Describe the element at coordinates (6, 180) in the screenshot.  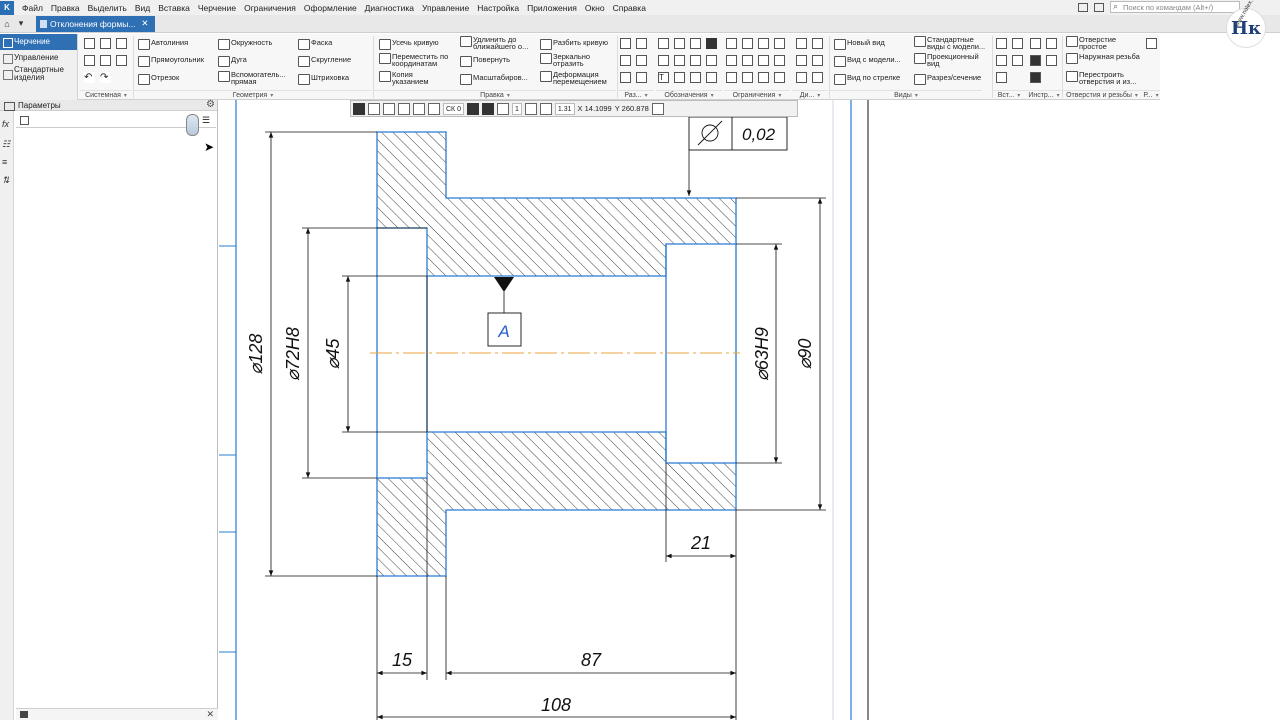
I see `sort-icon: ⇅` at that location.